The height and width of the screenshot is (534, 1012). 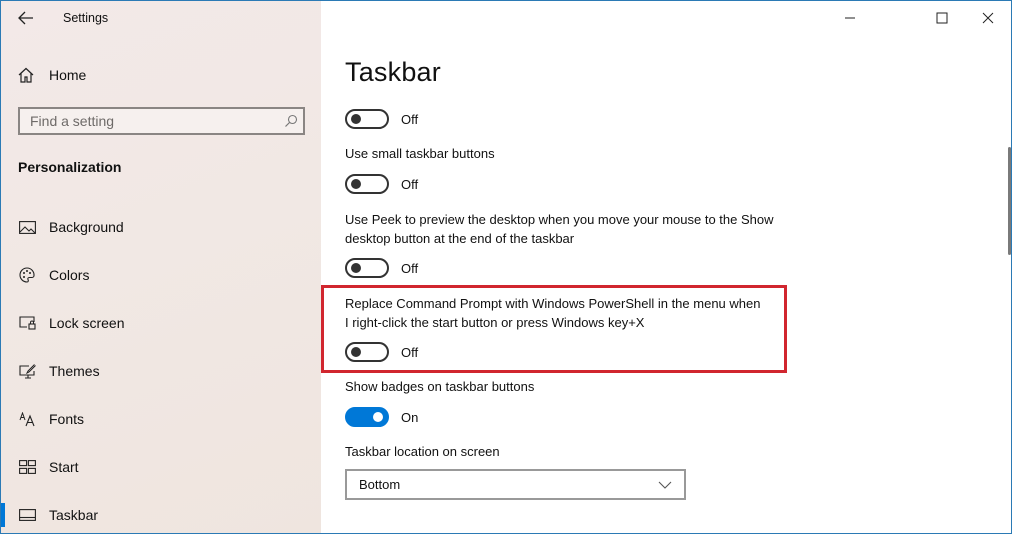 I want to click on back-button, so click(x=26, y=18).